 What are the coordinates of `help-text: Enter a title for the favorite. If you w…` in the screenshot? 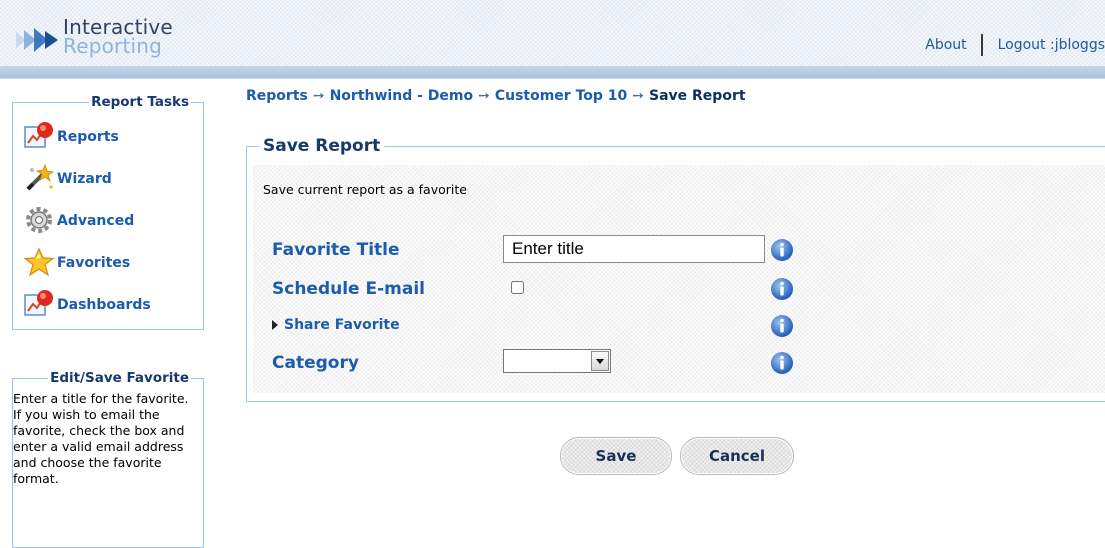 It's located at (101, 438).